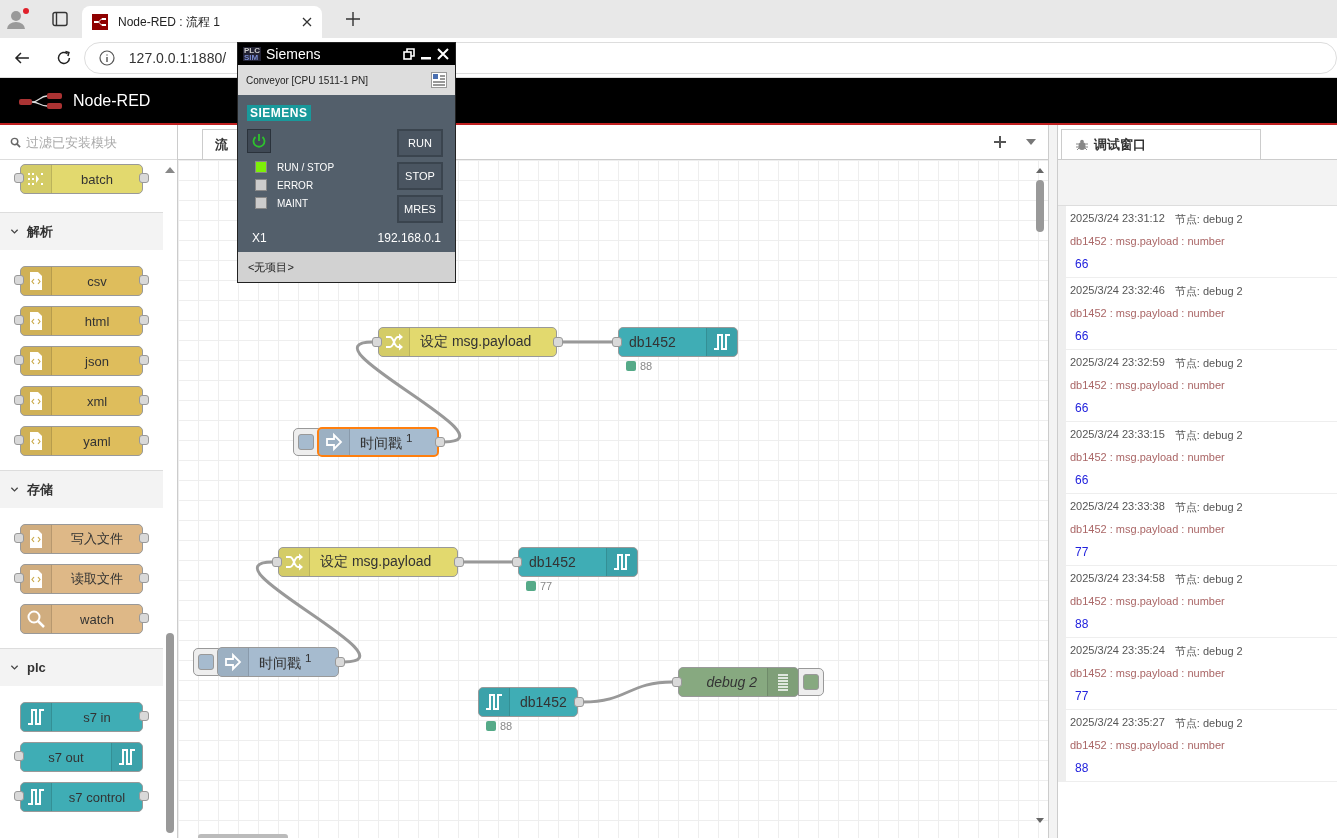 The width and height of the screenshot is (1337, 838). Describe the element at coordinates (15, 142) in the screenshot. I see `search-icon` at that location.